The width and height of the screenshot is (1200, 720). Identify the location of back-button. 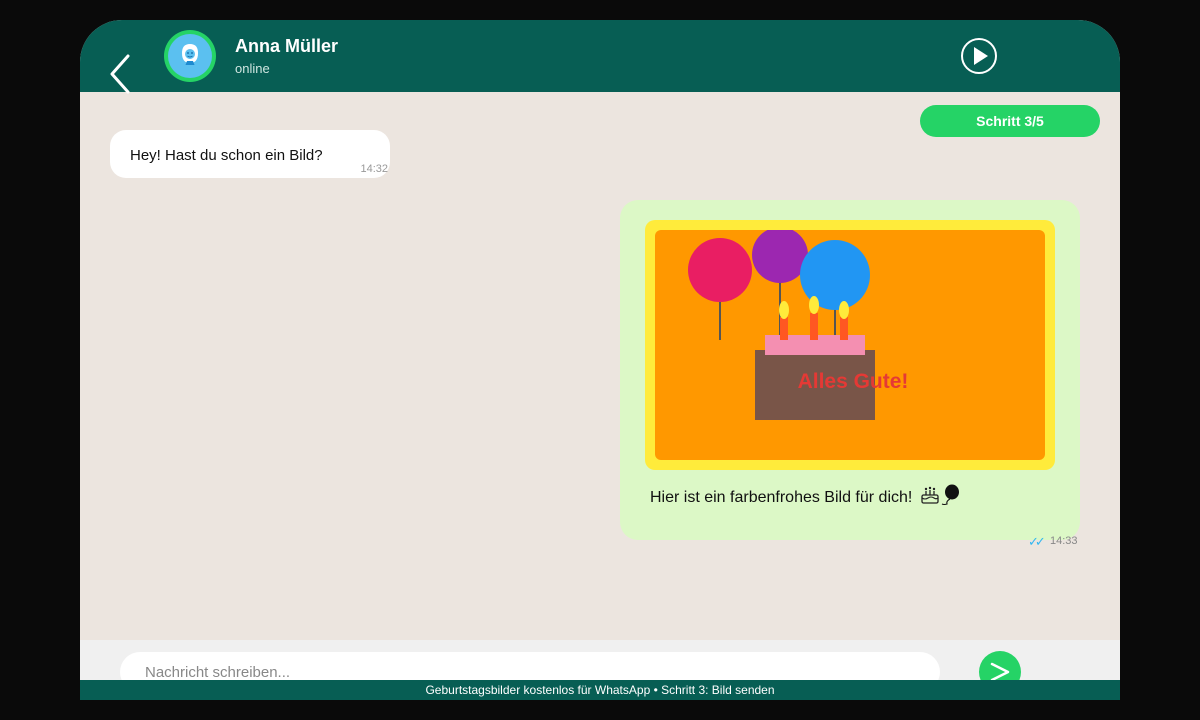
(128, 74).